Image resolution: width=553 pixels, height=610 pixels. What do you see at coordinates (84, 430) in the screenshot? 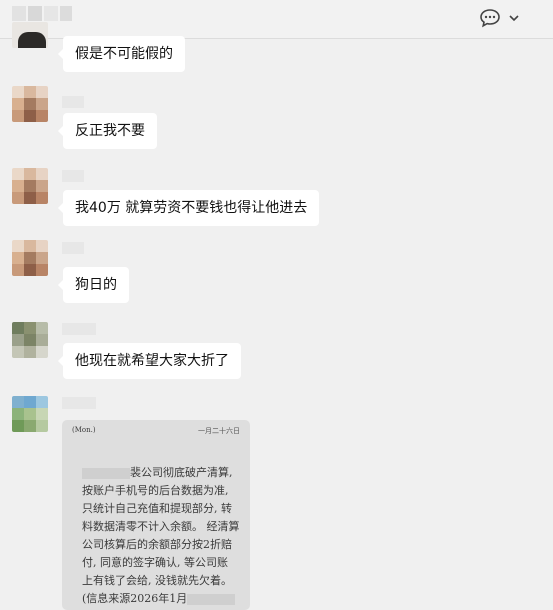
I see `image-header-left: (Mon.)` at bounding box center [84, 430].